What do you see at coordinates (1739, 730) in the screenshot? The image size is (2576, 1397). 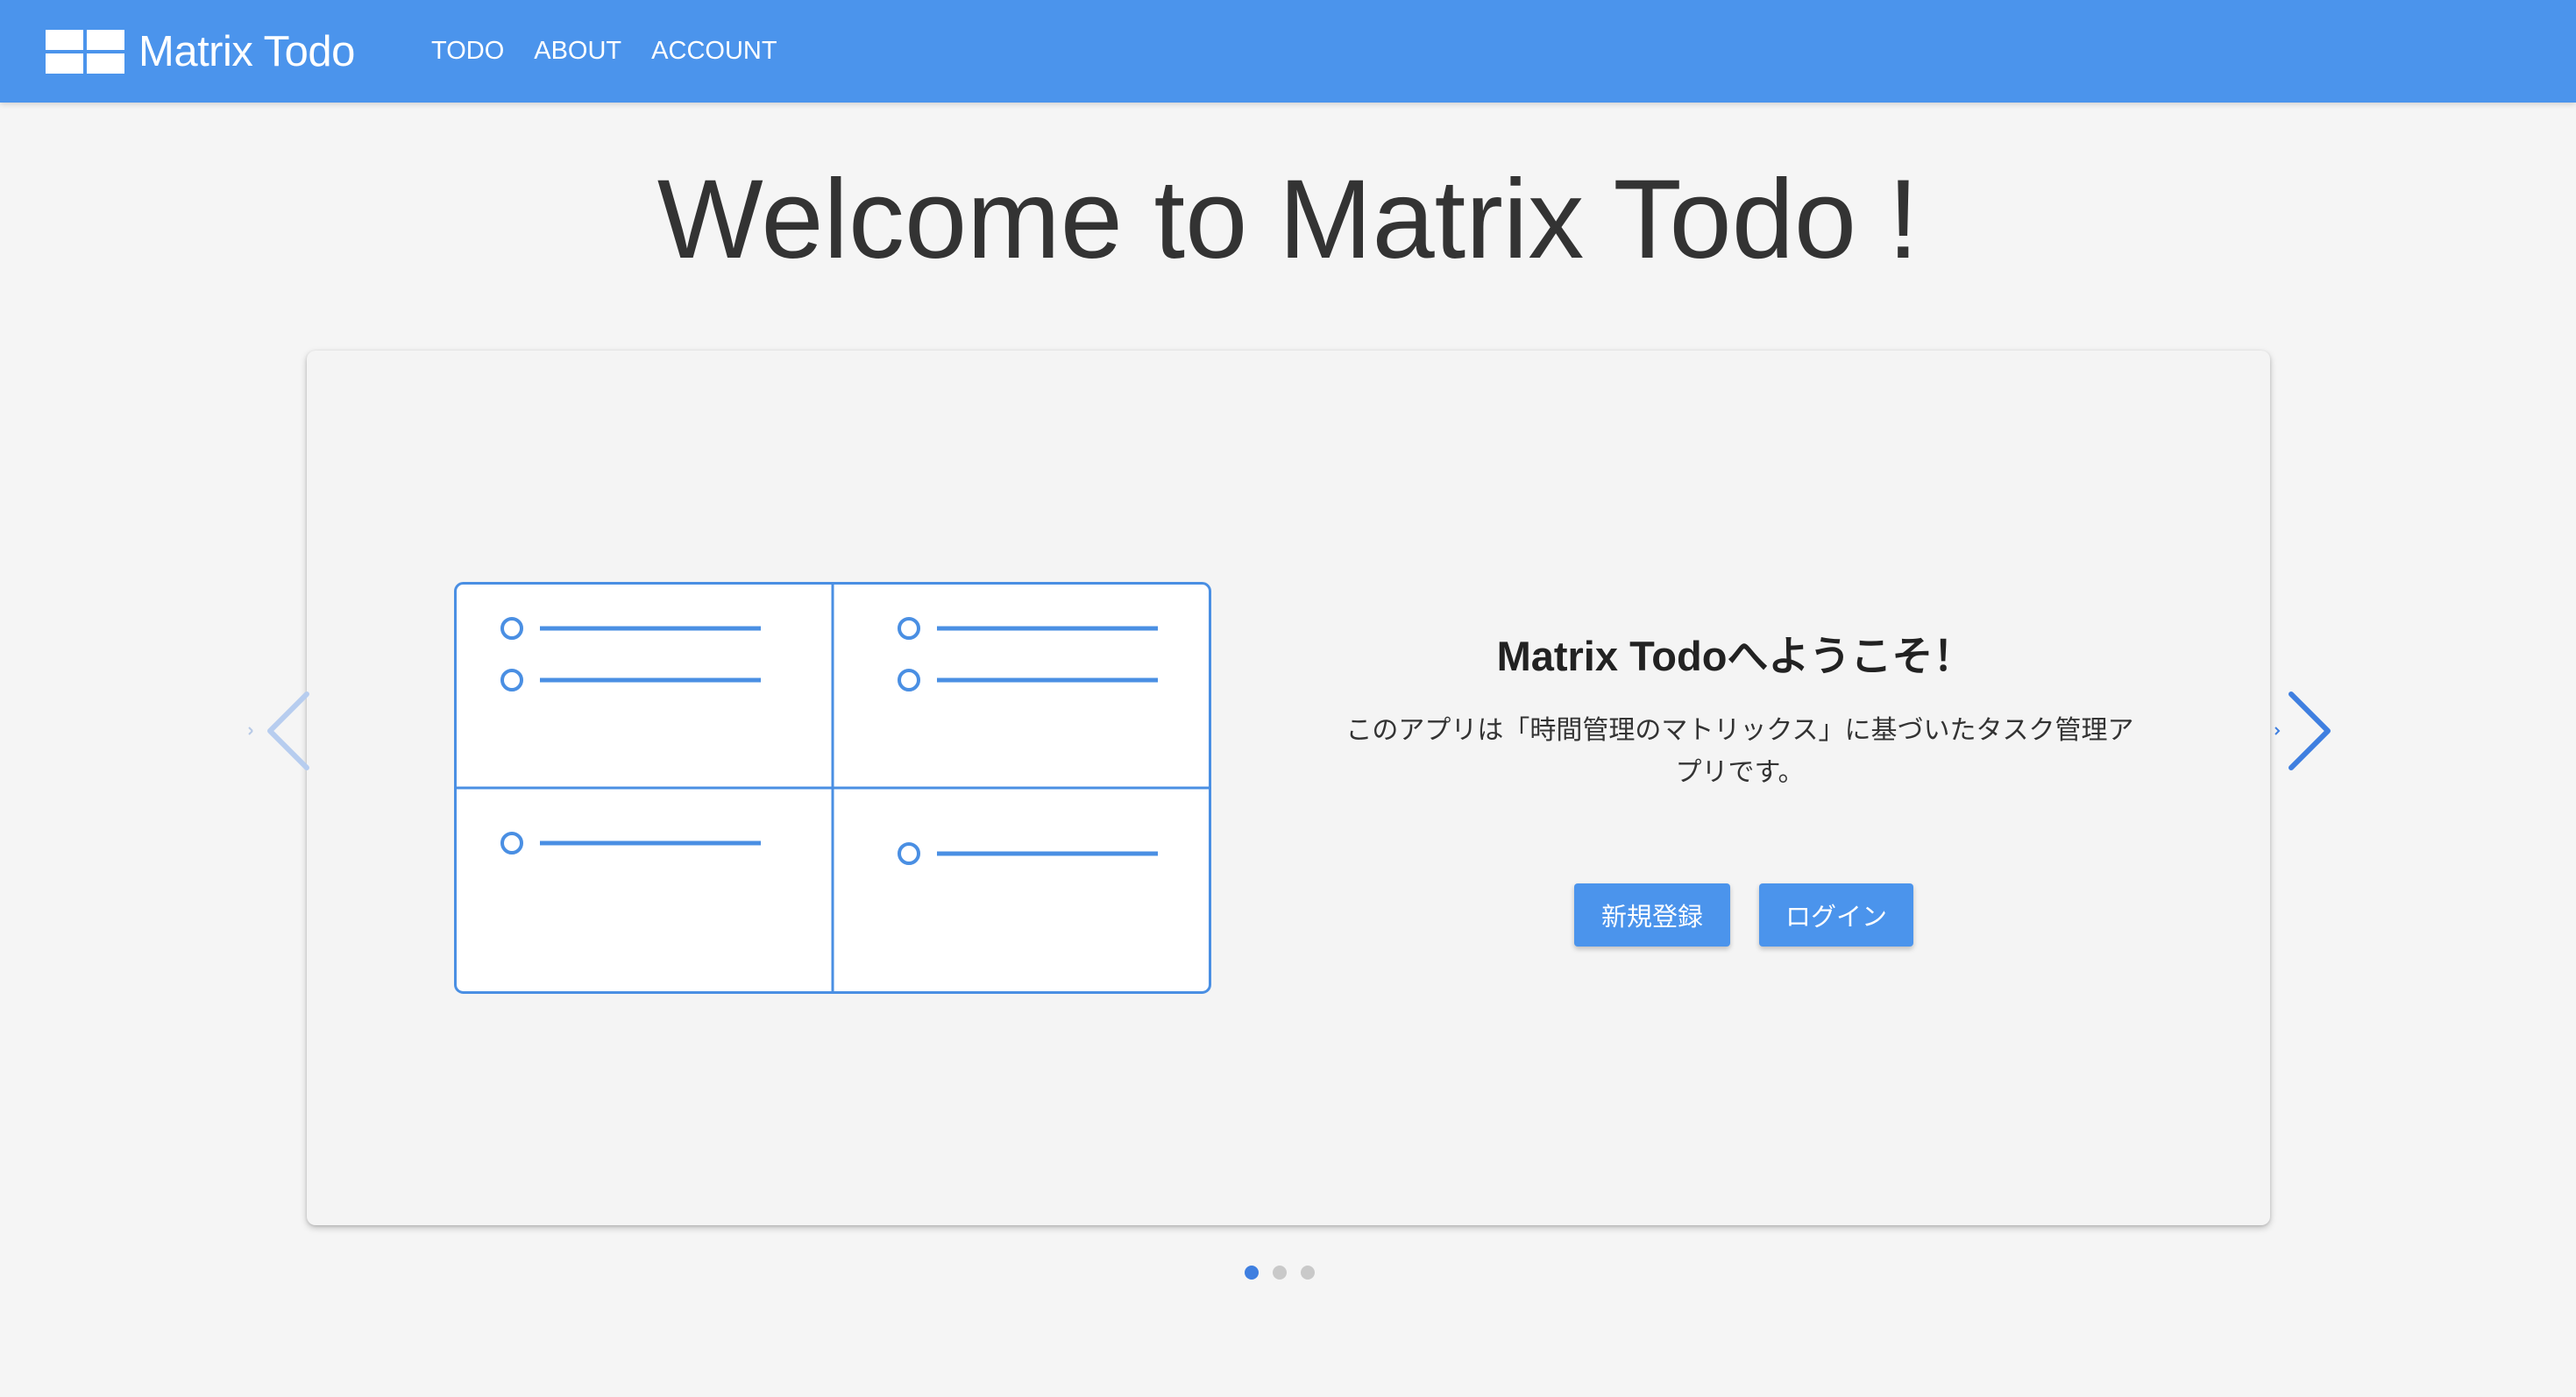 I see `slide-description-line-1: このアプリは「時間管理のマトリックス」に基づいたタスク管理ア` at bounding box center [1739, 730].